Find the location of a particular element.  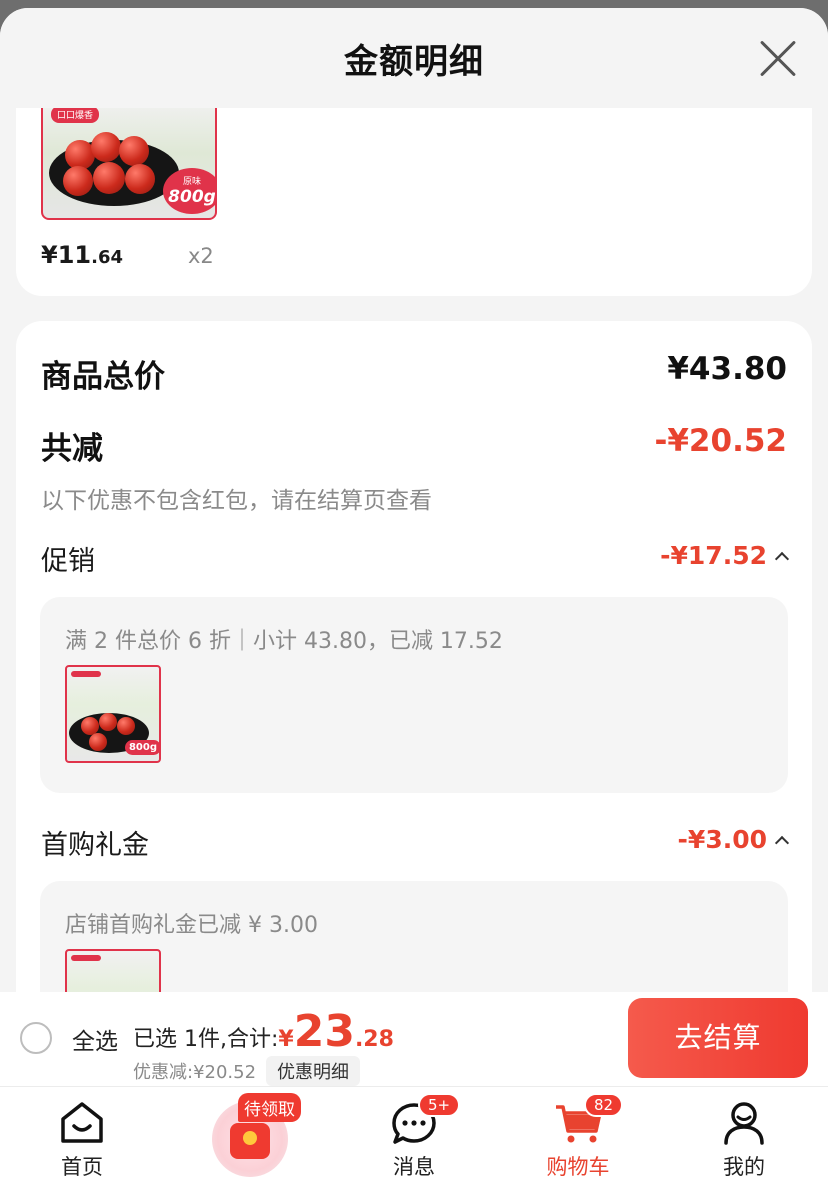

tab-home: 首页 is located at coordinates (82, 1137).